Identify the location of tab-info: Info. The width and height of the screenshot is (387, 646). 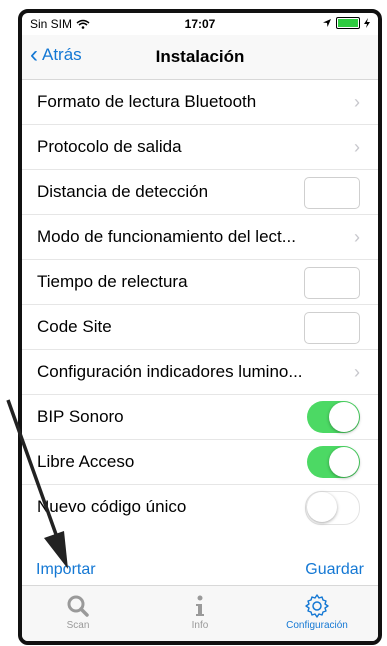
(200, 611).